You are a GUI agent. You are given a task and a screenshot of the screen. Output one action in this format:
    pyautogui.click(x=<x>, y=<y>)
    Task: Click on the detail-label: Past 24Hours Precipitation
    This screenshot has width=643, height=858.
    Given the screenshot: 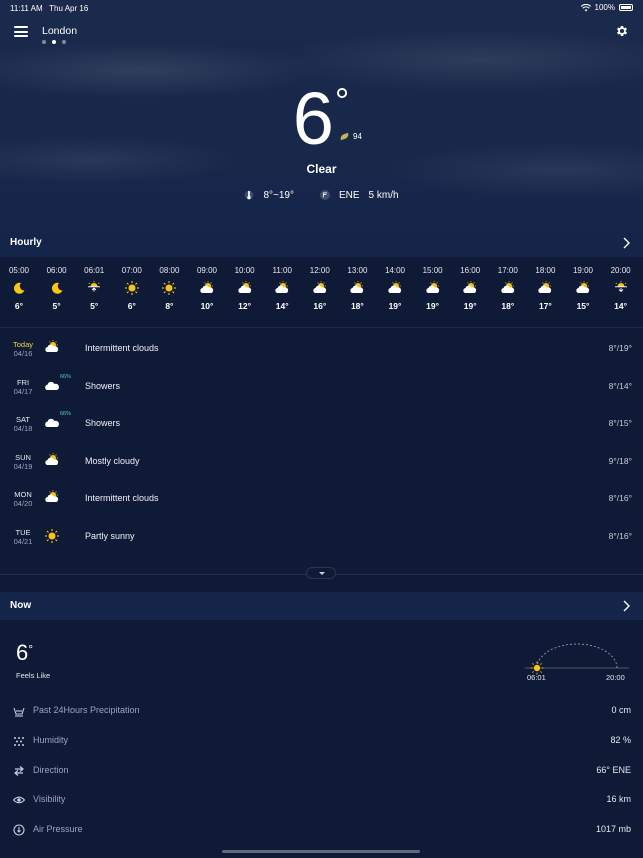 What is the action you would take?
    pyautogui.click(x=86, y=710)
    